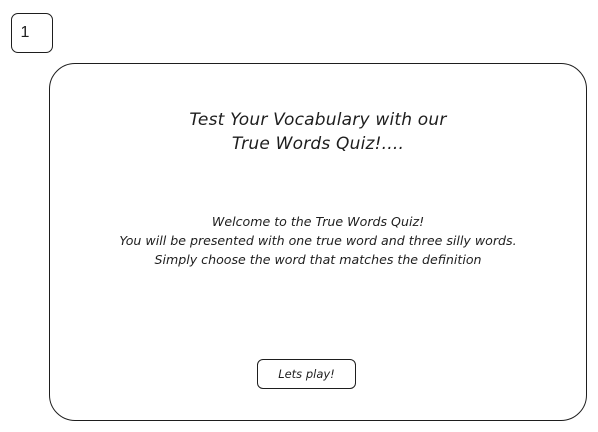 The height and width of the screenshot is (432, 598). Describe the element at coordinates (306, 374) in the screenshot. I see `lets-play-button: Lets play!` at that location.